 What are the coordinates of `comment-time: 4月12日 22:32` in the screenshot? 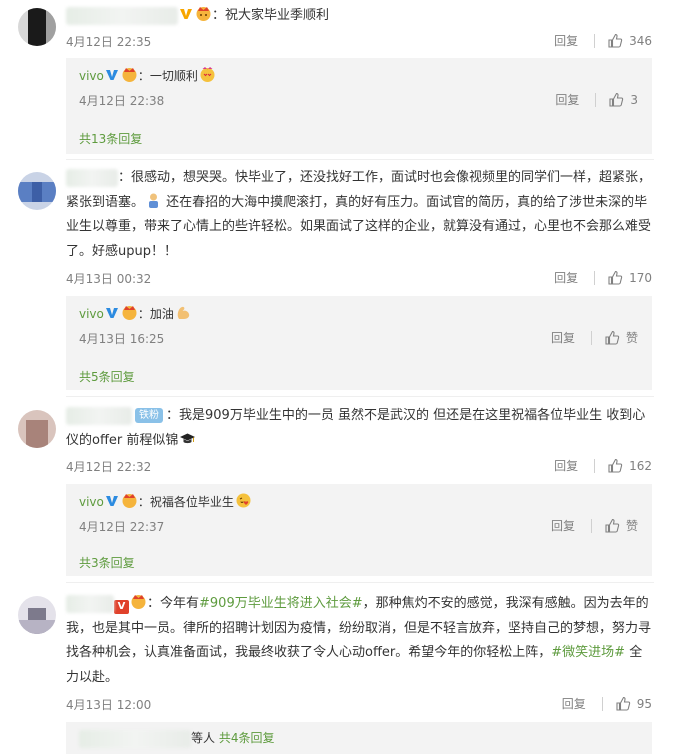 It's located at (109, 467).